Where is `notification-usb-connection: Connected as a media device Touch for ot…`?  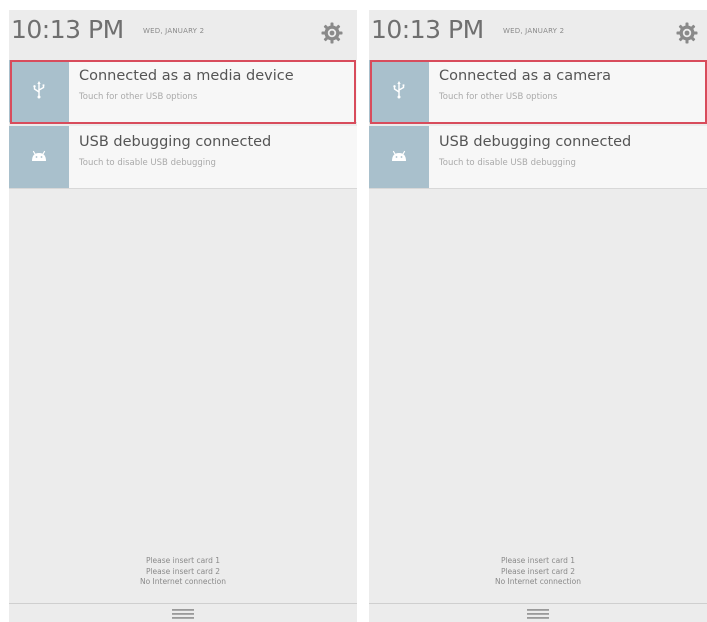 notification-usb-connection: Connected as a media device Touch for ot… is located at coordinates (183, 91).